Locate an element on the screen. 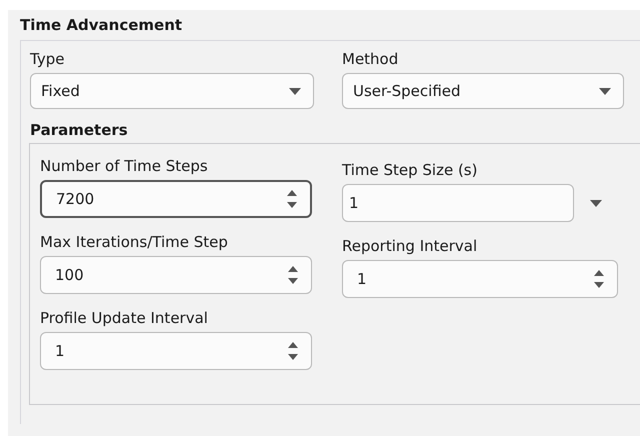 This screenshot has height=436, width=640. field-label: Reporting Interval is located at coordinates (410, 246).